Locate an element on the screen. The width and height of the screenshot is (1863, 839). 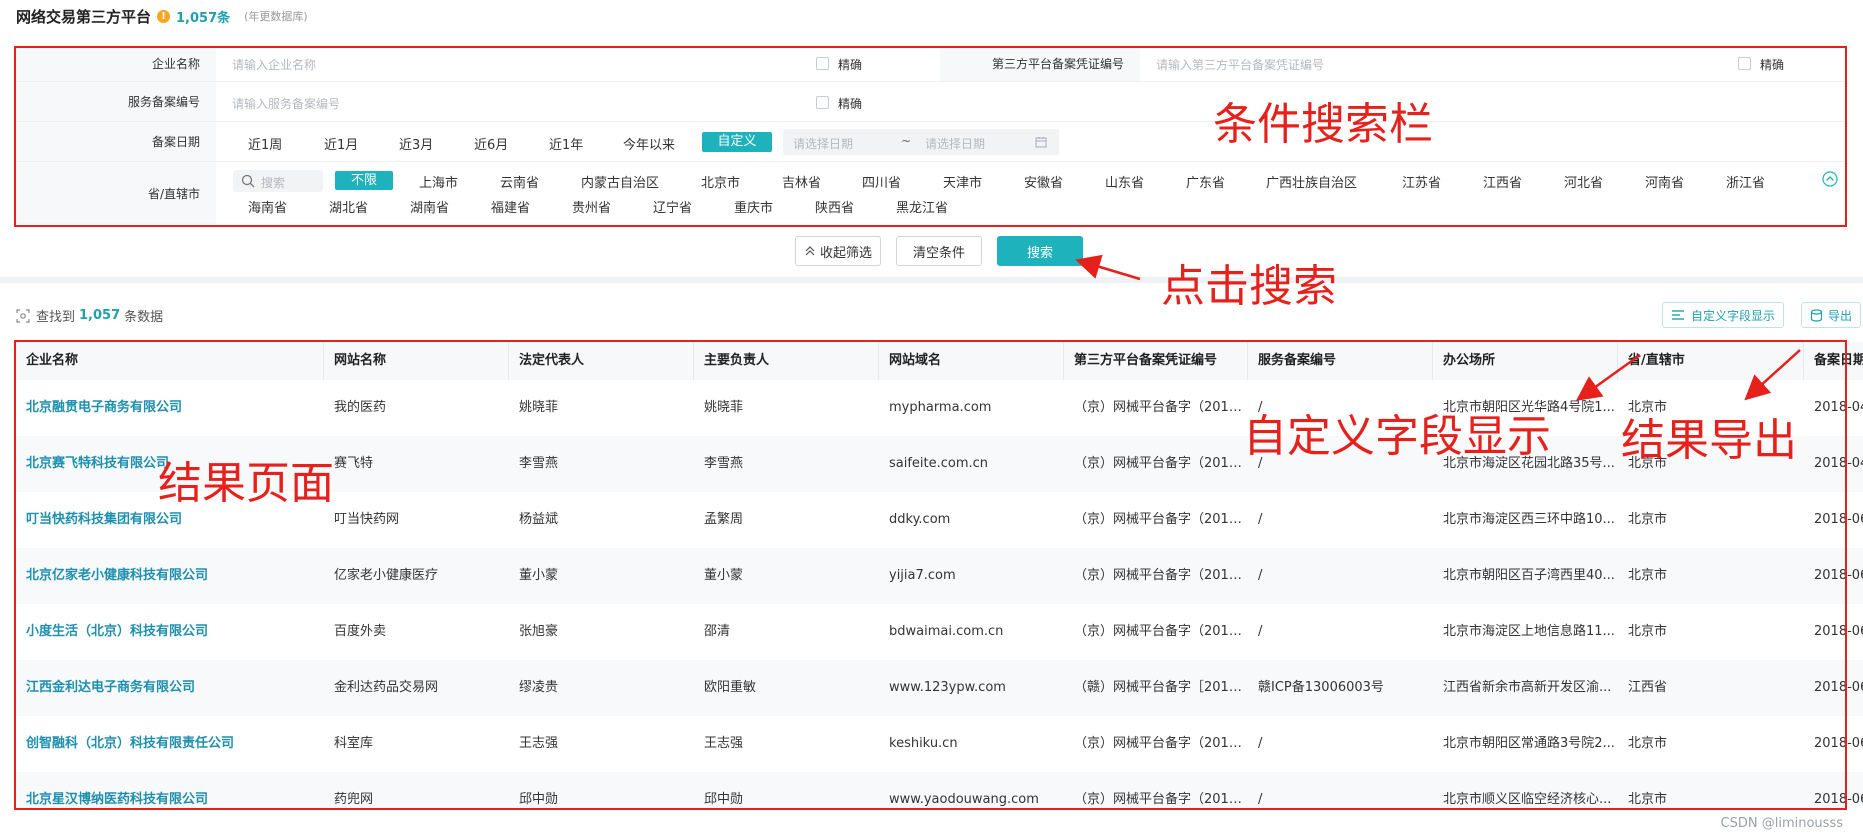
watermark: CSDN @liminousss is located at coordinates (1781, 823).